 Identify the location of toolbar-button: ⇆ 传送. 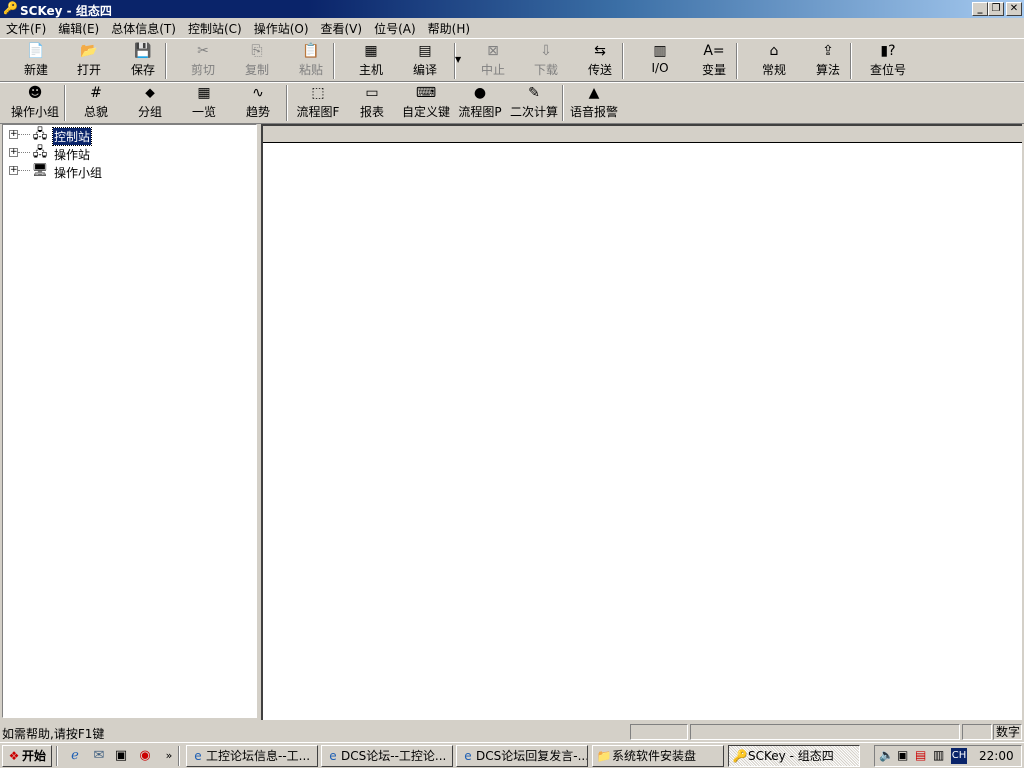
(600, 60).